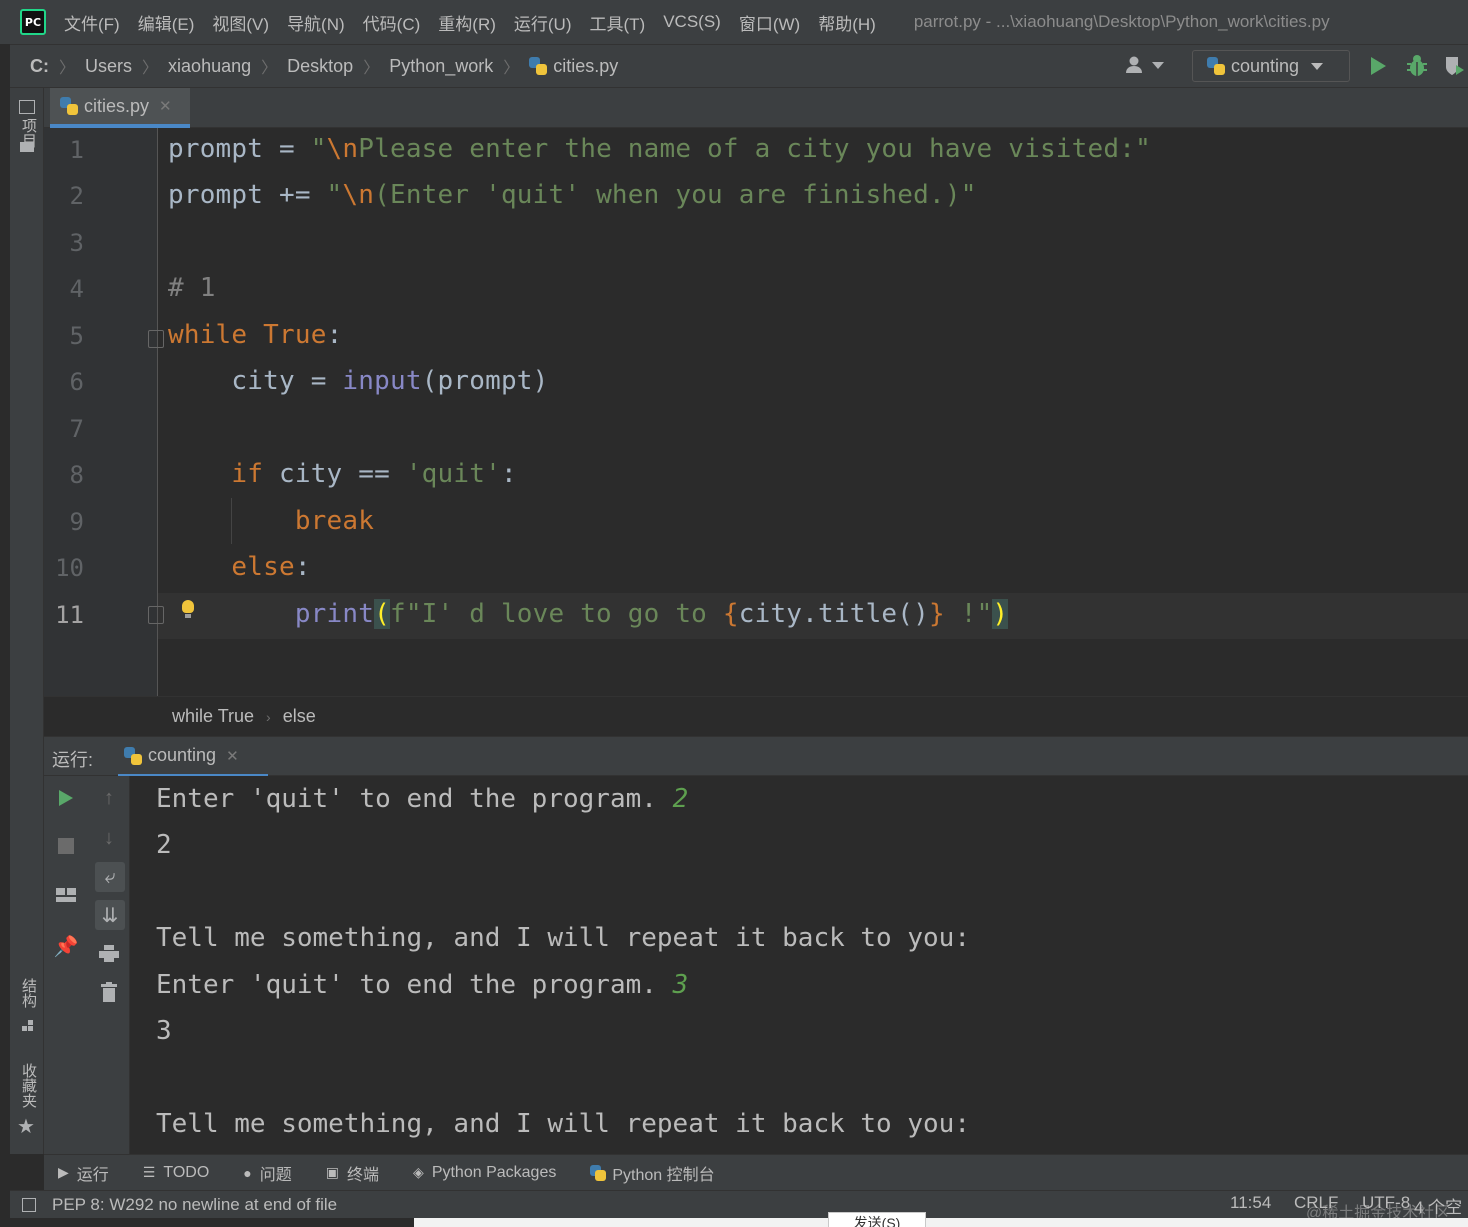 This screenshot has height=1227, width=1468. I want to click on scroll-down-button: ↓, so click(109, 838).